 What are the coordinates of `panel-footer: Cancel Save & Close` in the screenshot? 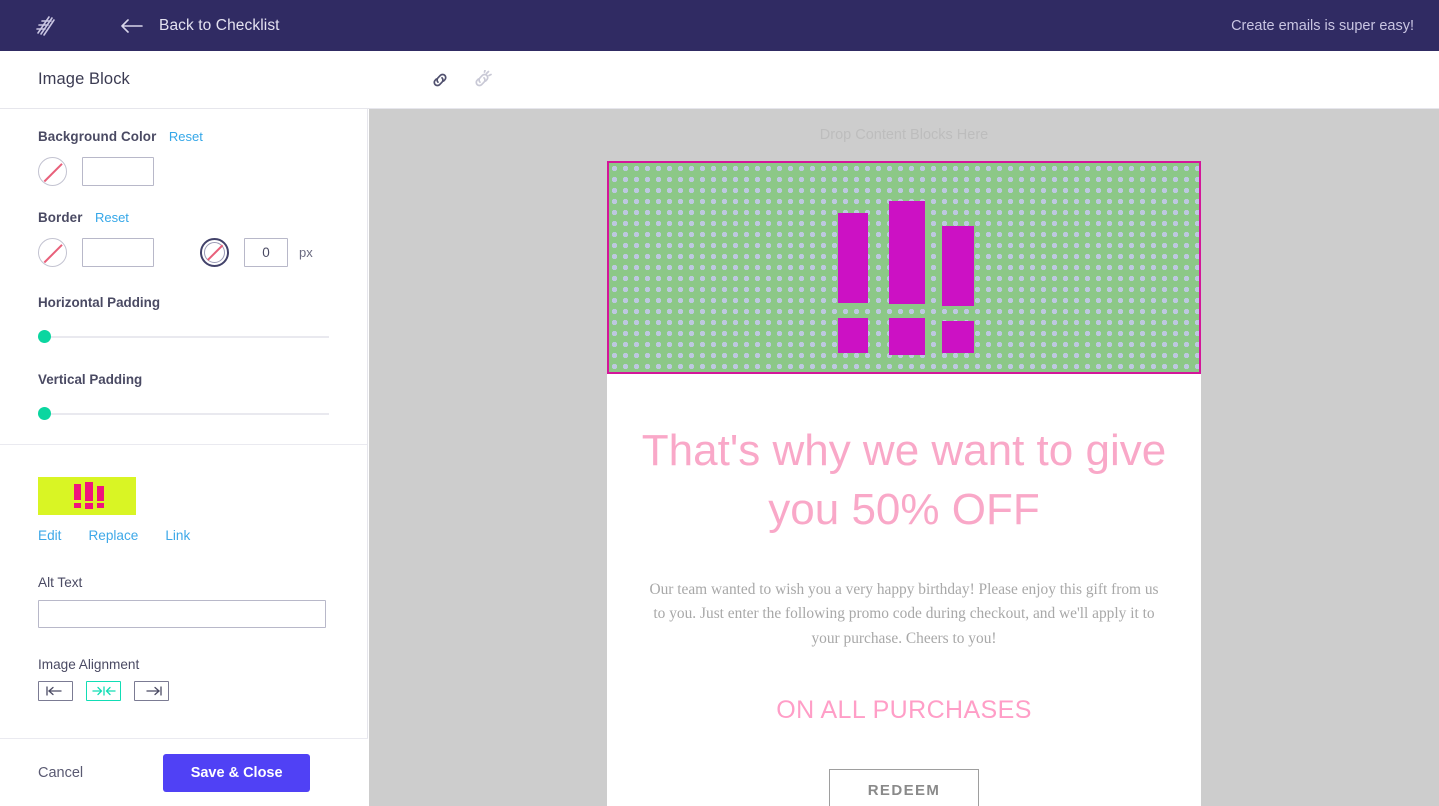 It's located at (184, 772).